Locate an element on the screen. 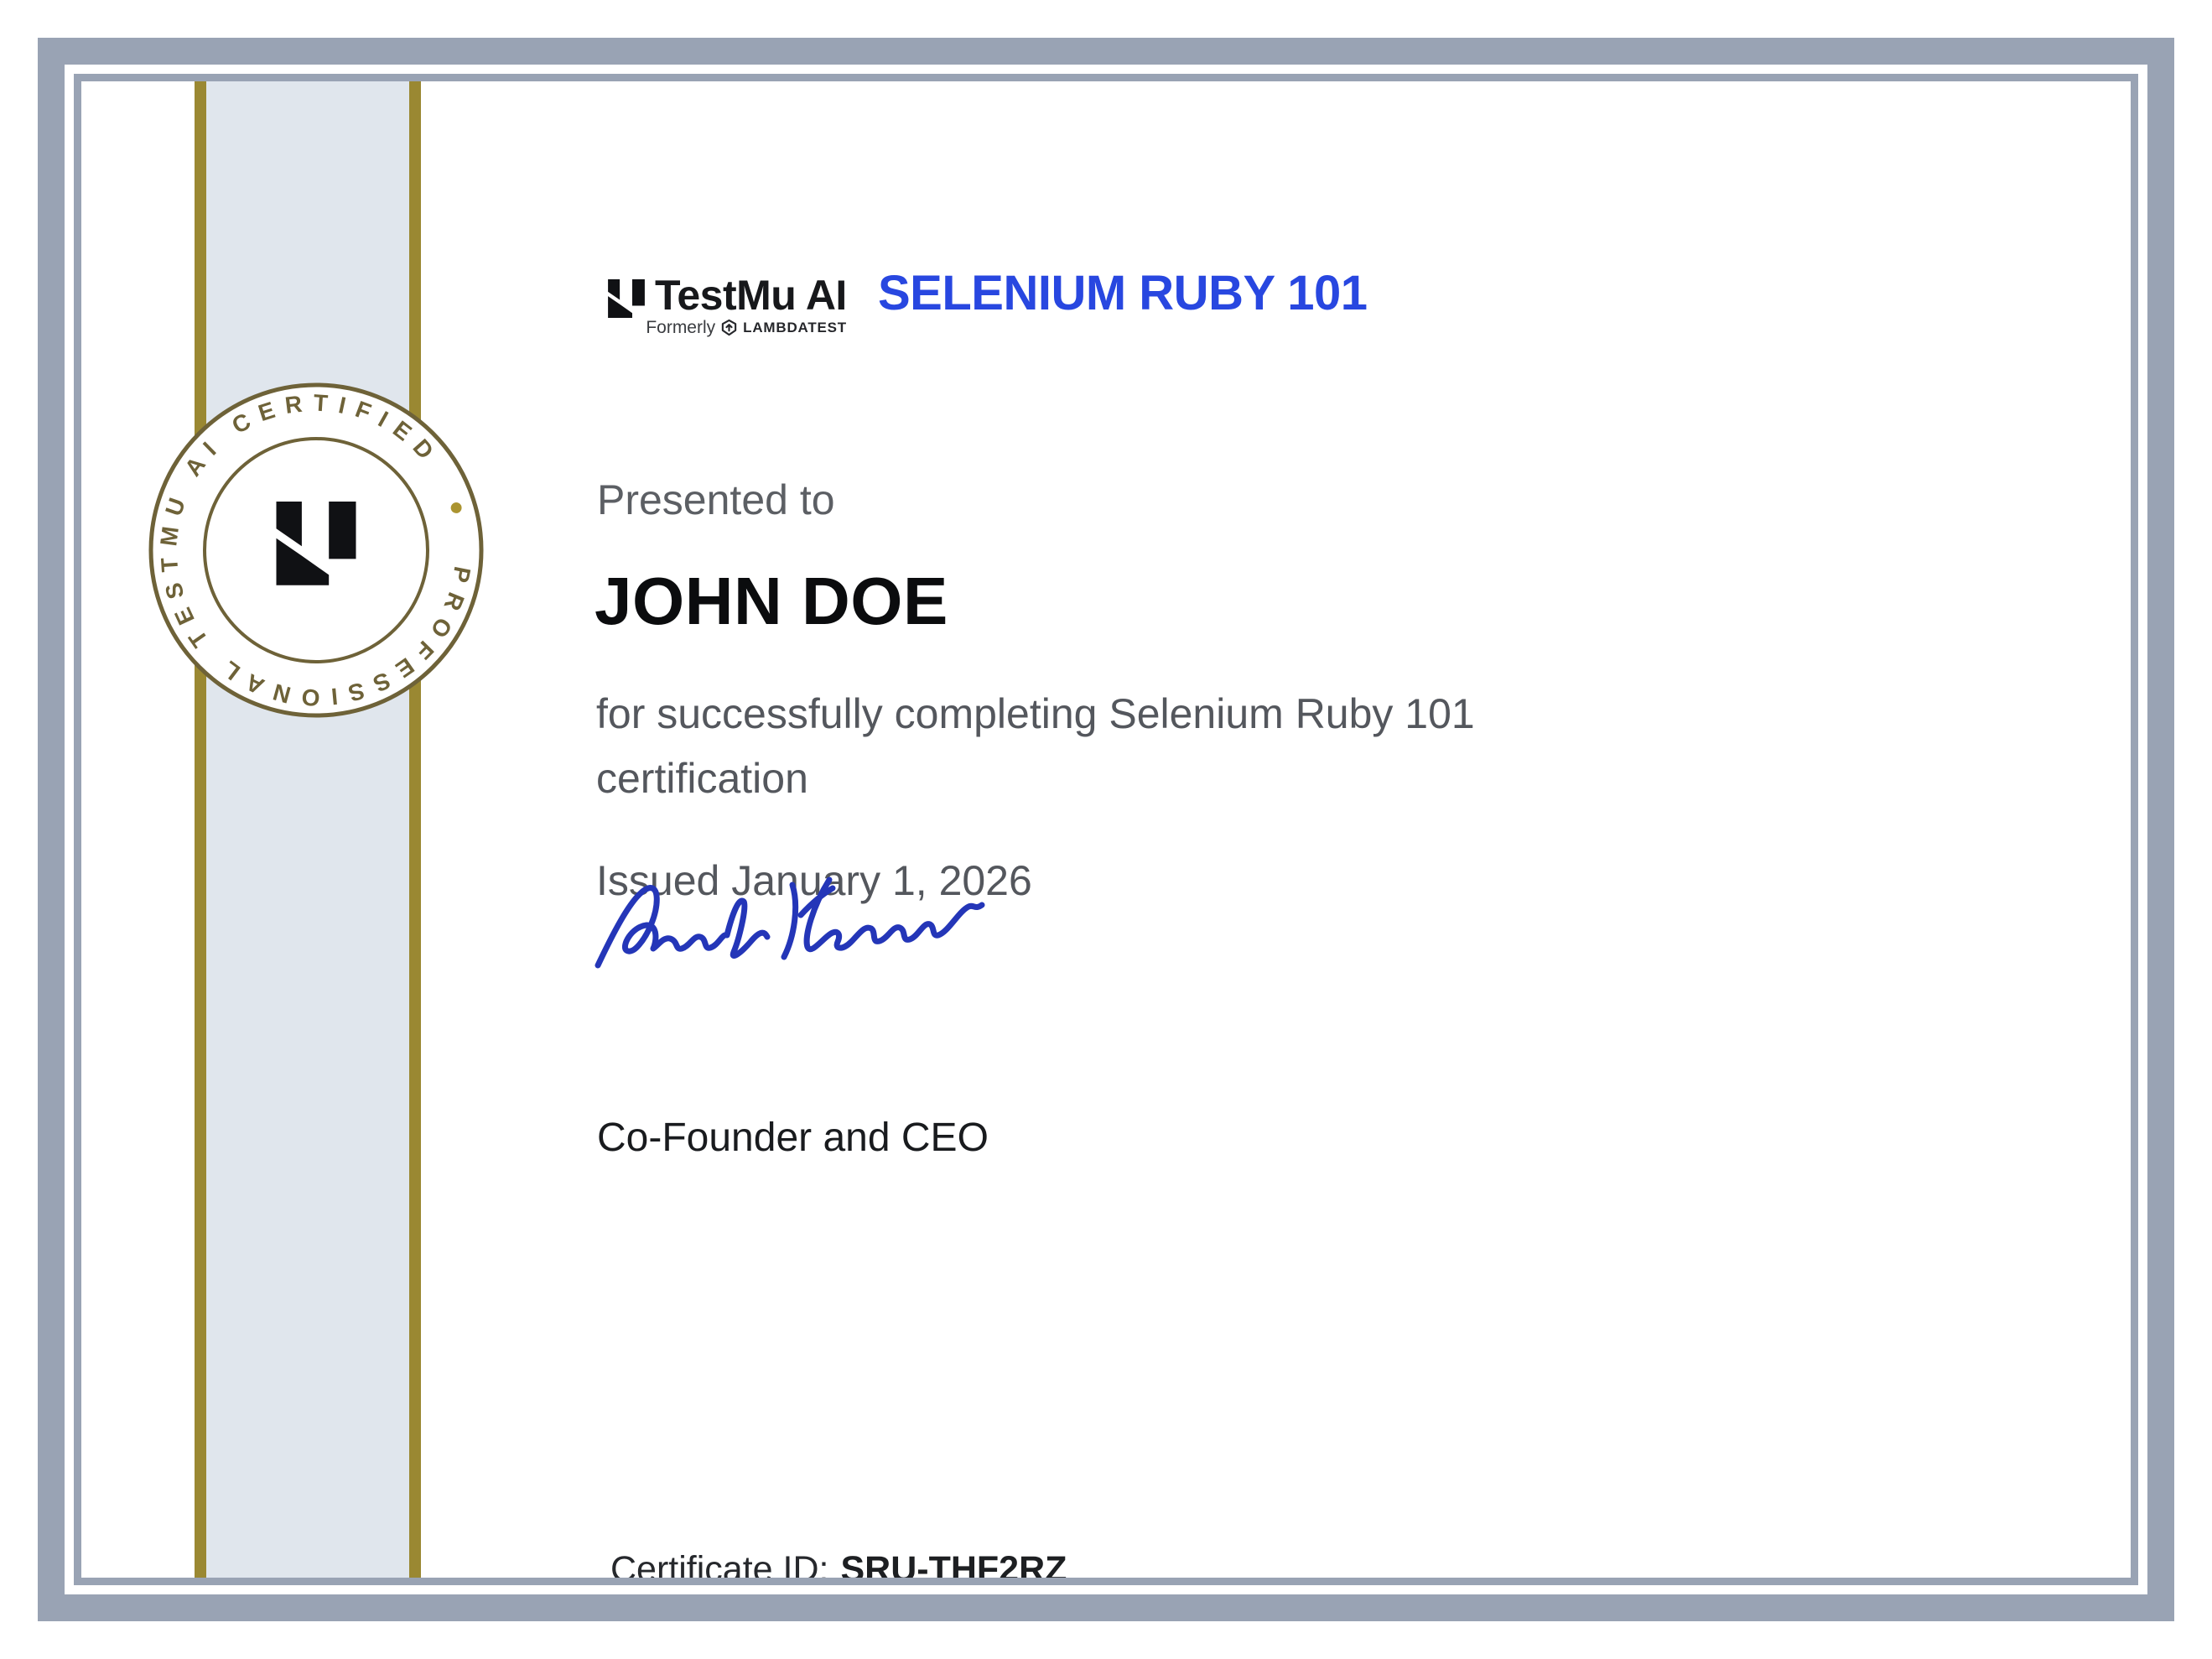 Image resolution: width=2212 pixels, height=1659 pixels. ribbon-band is located at coordinates (307, 829).